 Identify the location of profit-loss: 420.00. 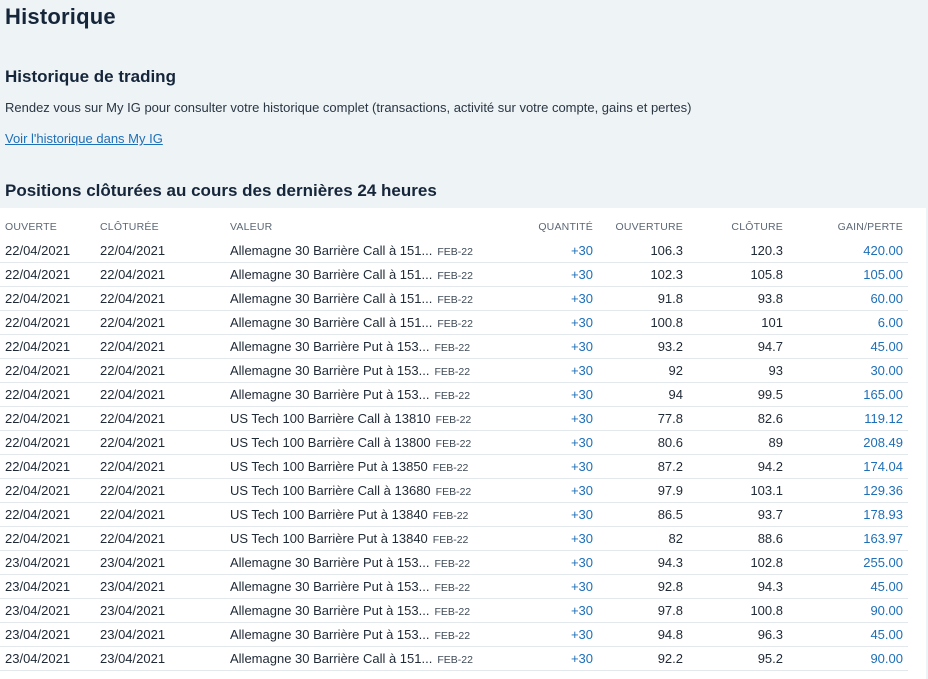
(883, 250).